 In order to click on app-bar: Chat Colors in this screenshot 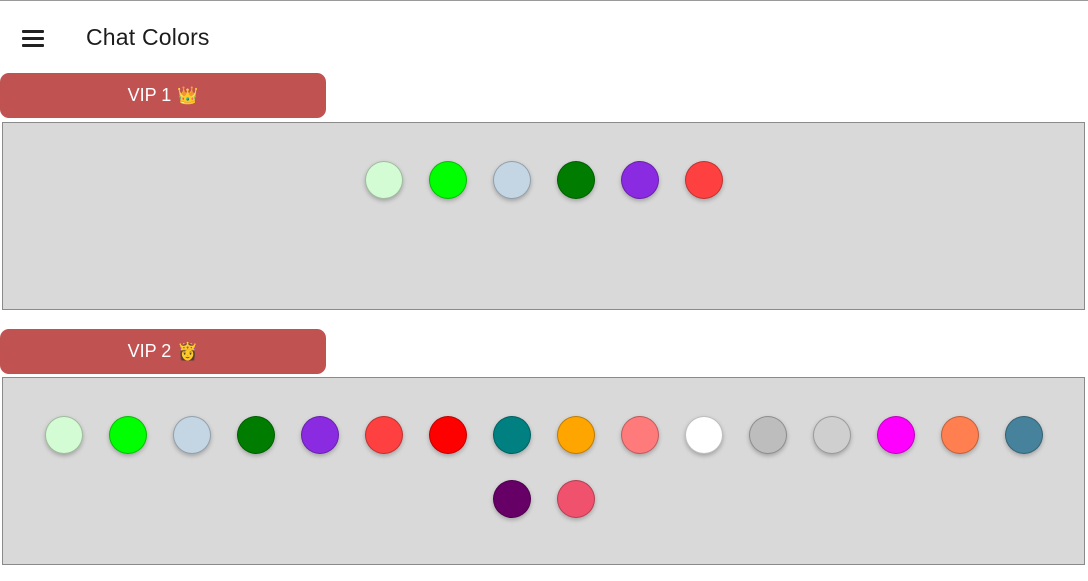, I will do `click(544, 37)`.